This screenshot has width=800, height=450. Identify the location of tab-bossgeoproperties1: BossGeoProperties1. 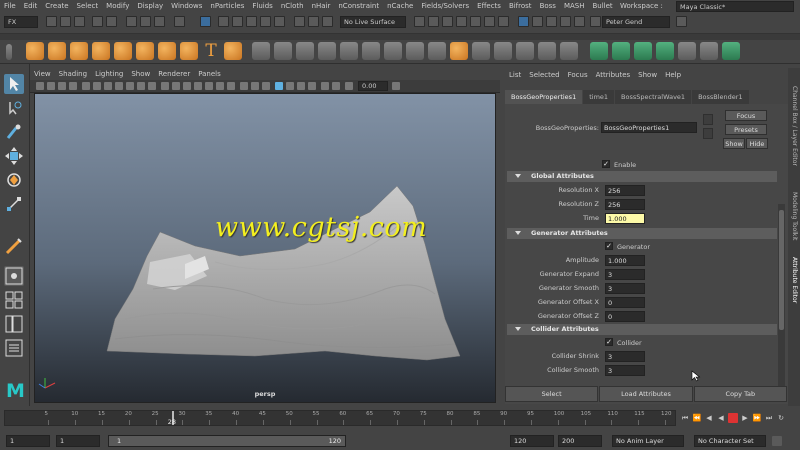
(544, 97).